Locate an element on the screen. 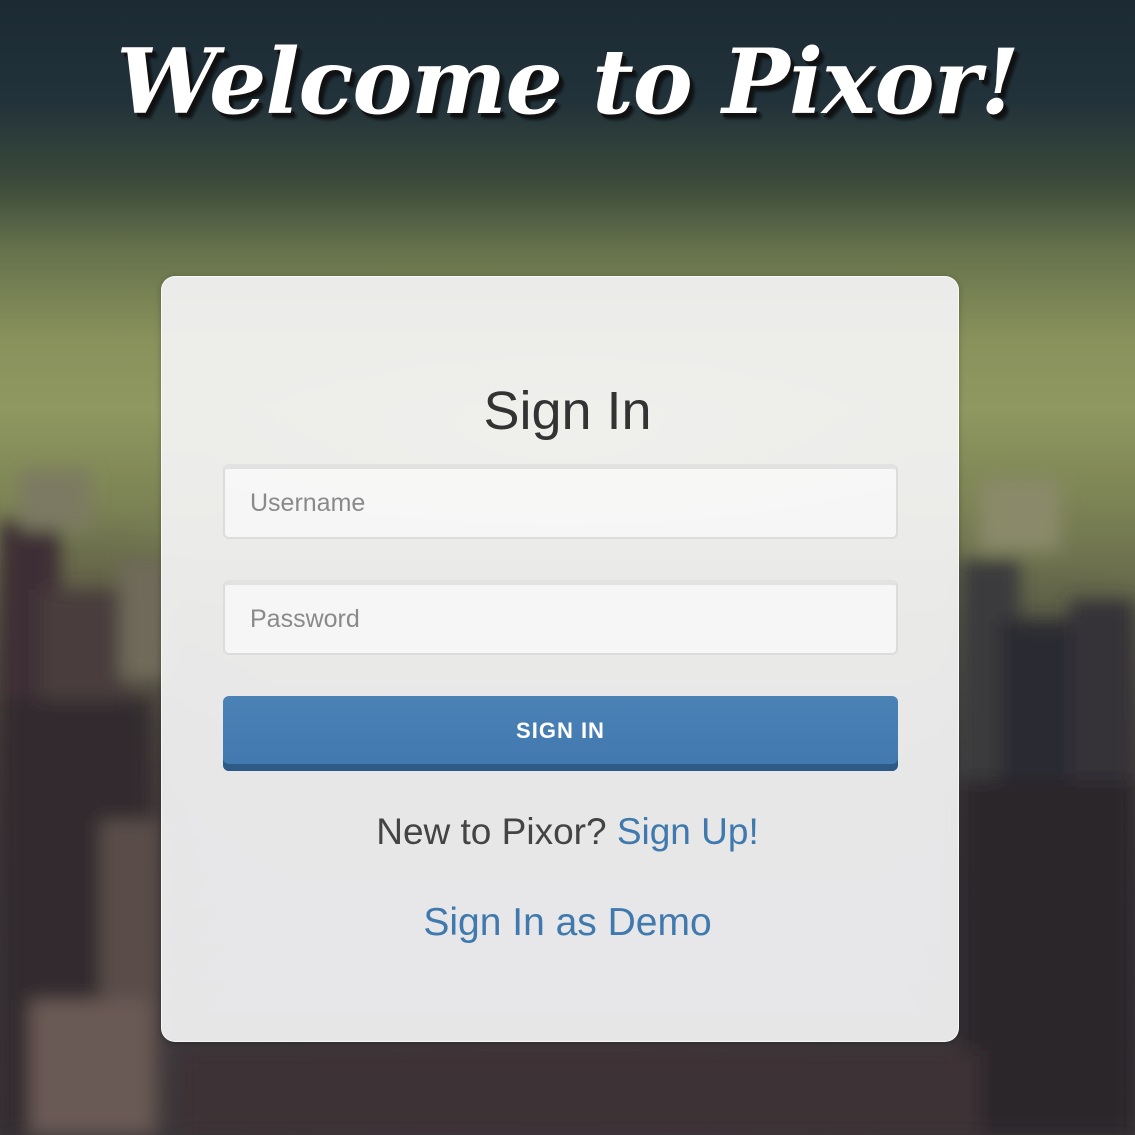 The image size is (1135, 1135). signup-prompt: New to Pixor? Sign Up! is located at coordinates (567, 832).